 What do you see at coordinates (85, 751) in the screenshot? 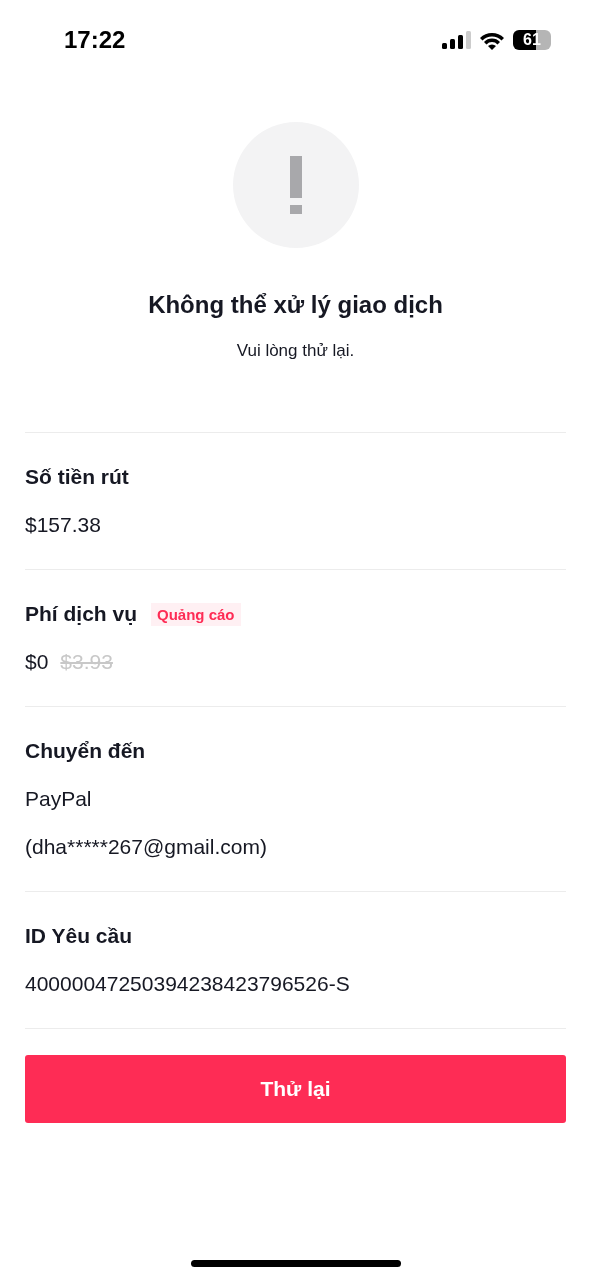
I see `field-label: Chuyển đến` at bounding box center [85, 751].